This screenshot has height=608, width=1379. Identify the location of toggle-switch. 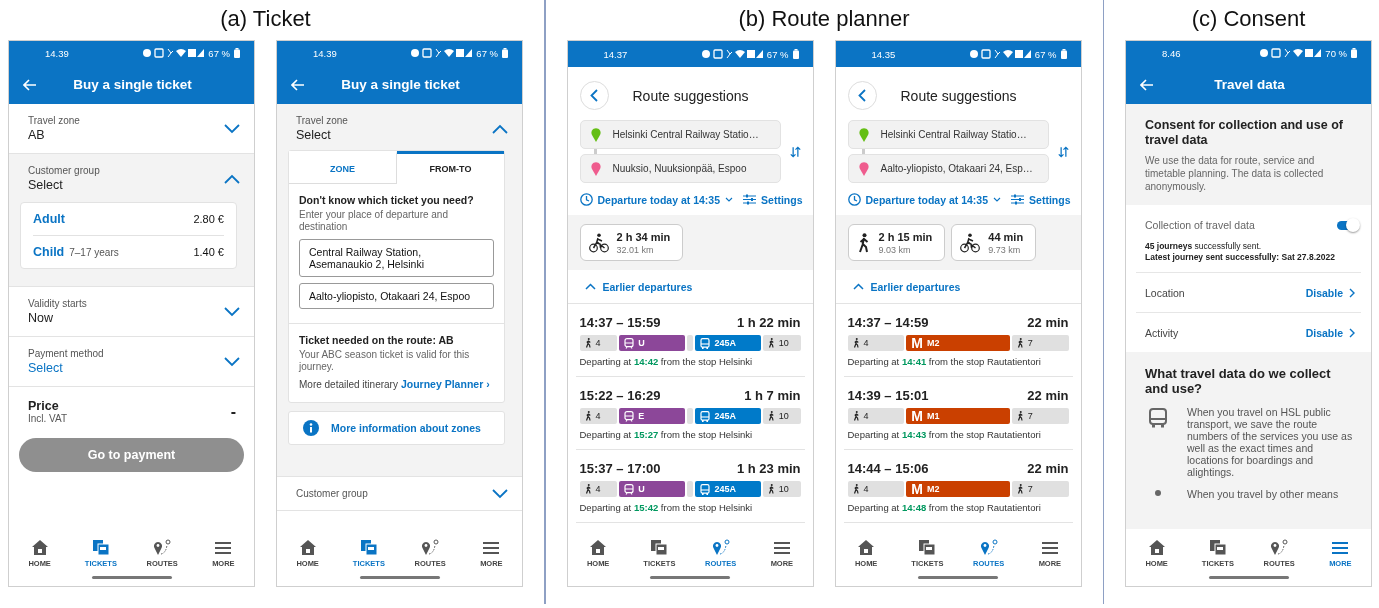
(1347, 225).